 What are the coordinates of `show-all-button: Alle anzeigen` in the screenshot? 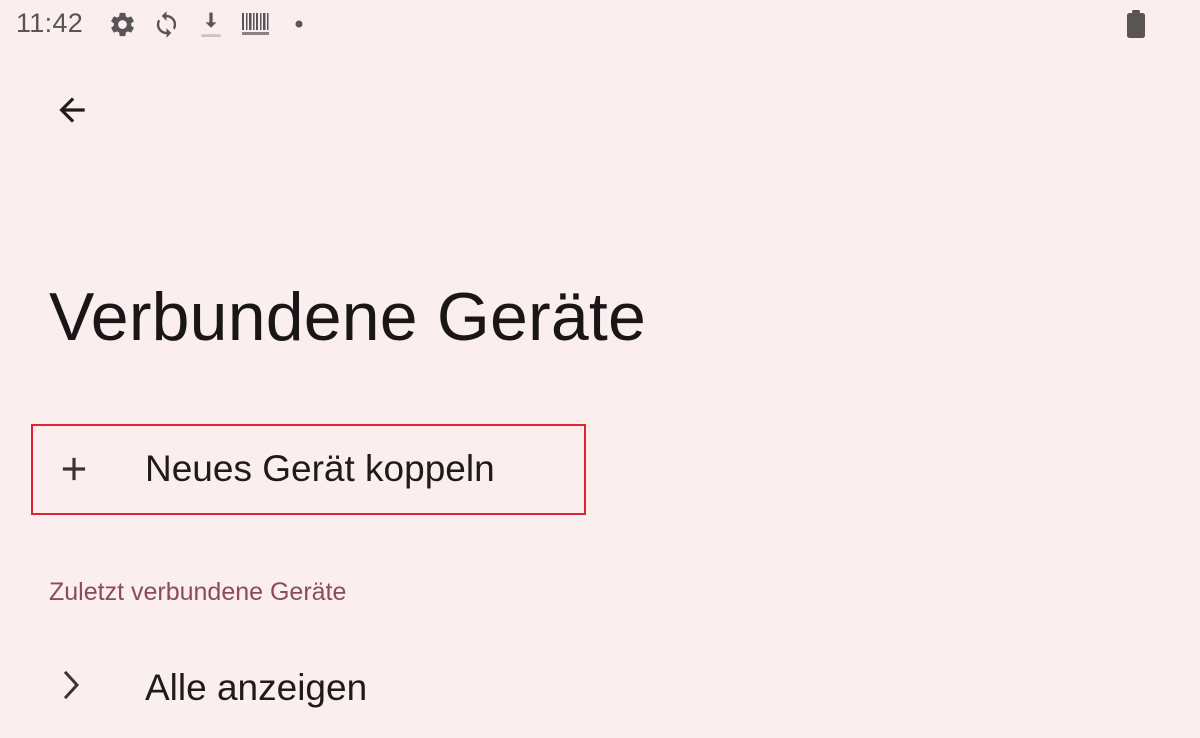 It's located at (308, 685).